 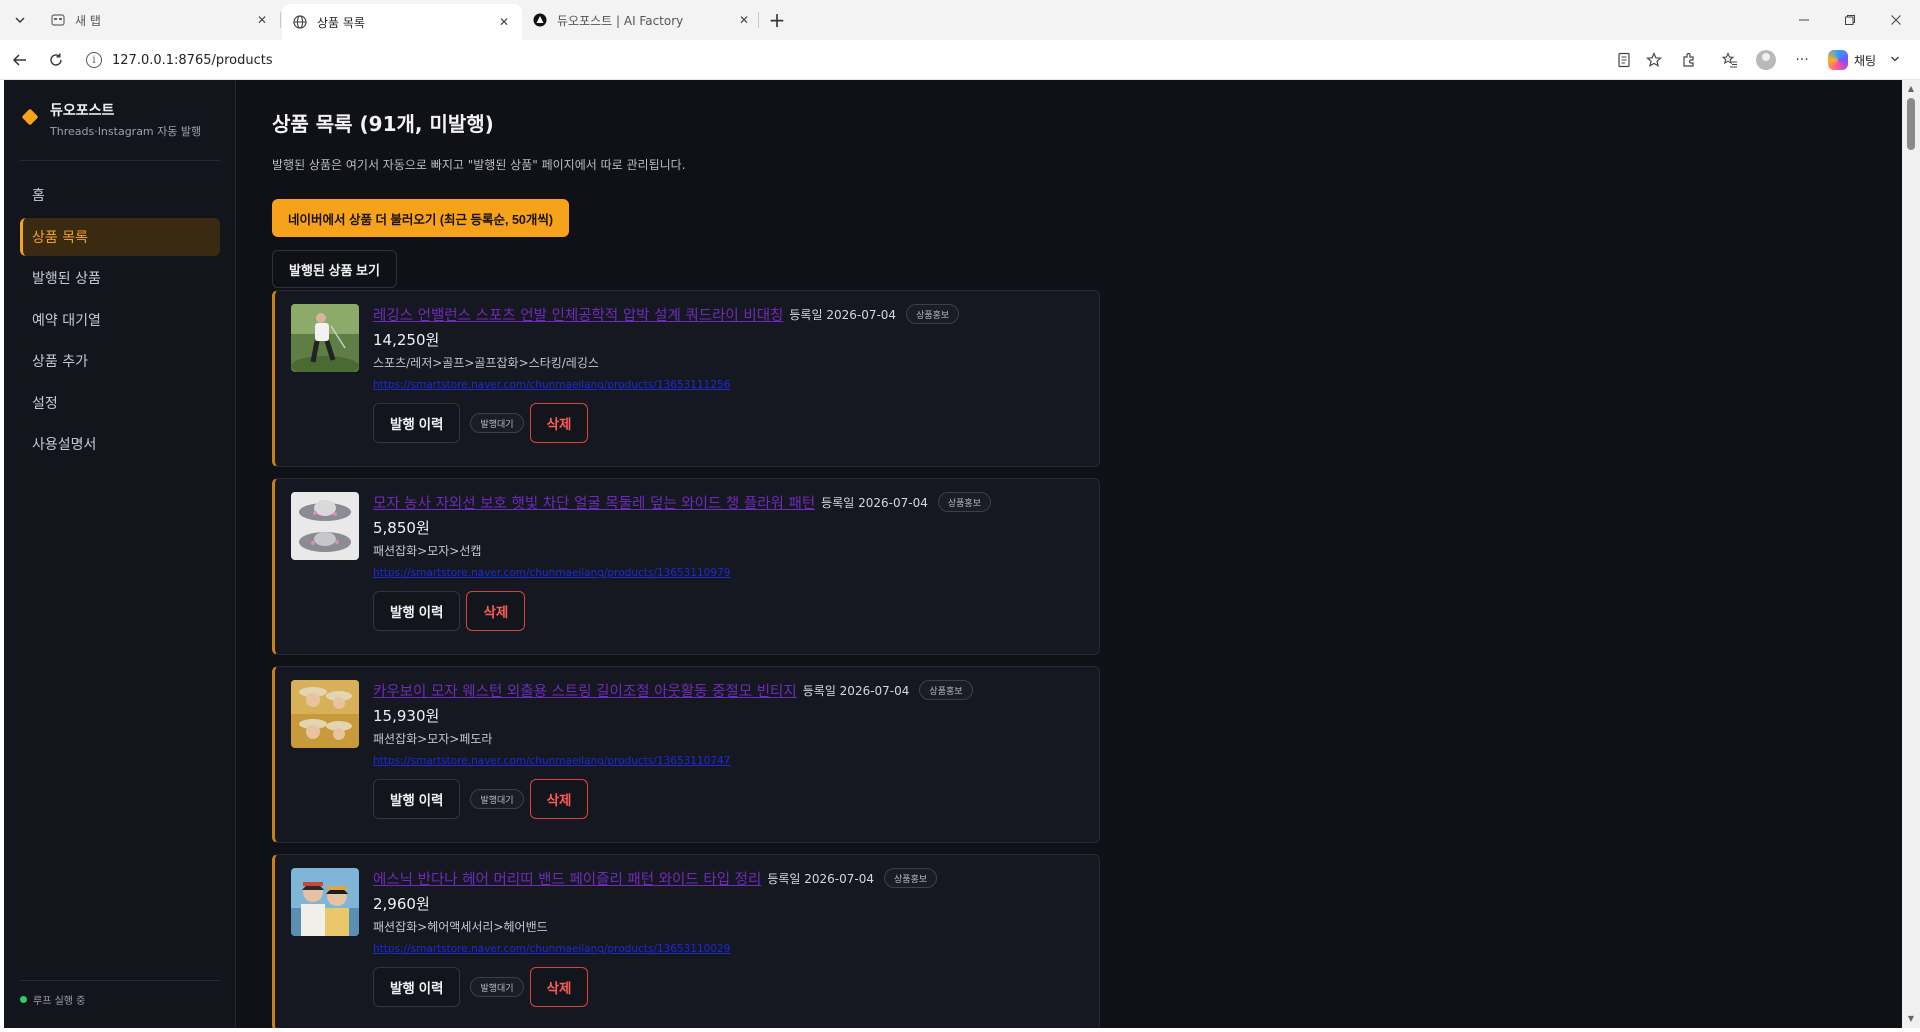 What do you see at coordinates (120, 195) in the screenshot?
I see `sidebar-item-home: 홈` at bounding box center [120, 195].